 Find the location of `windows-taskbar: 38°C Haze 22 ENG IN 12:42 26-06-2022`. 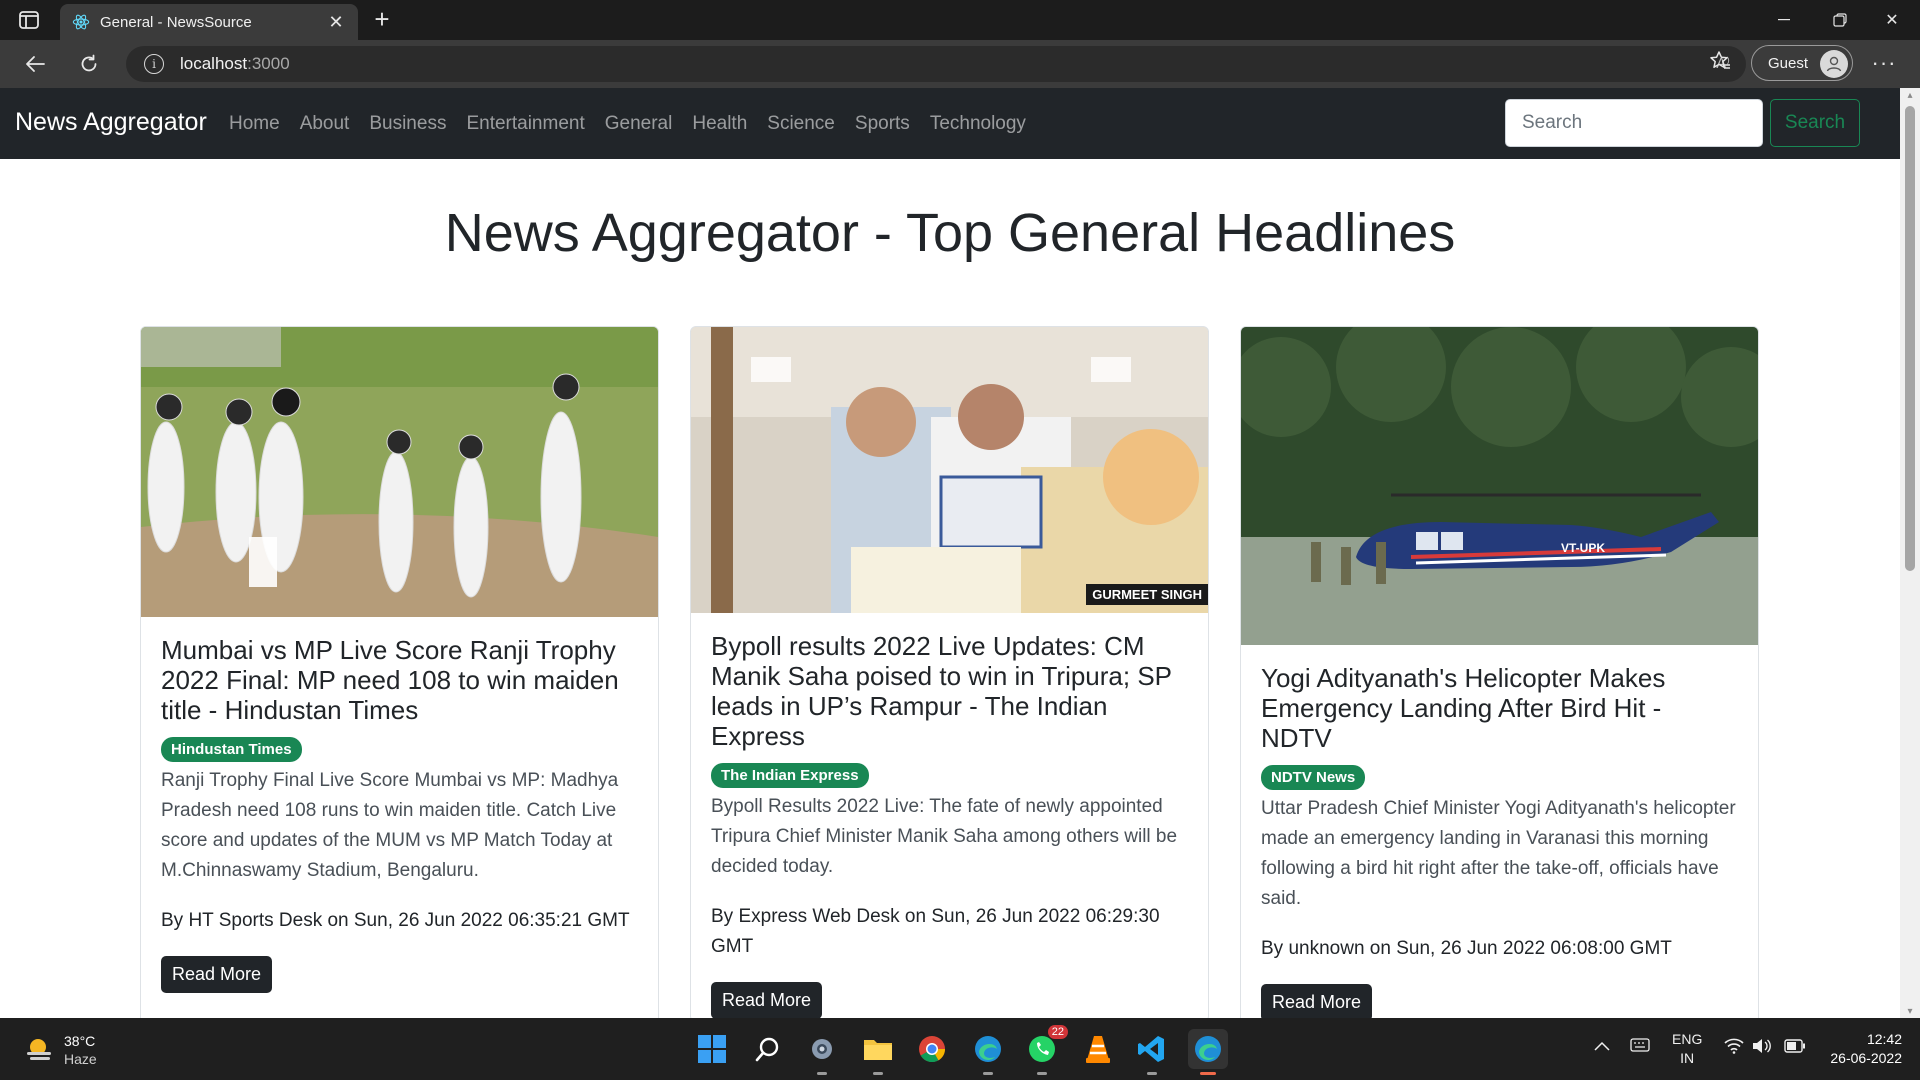

windows-taskbar: 38°C Haze 22 ENG IN 12:42 26-06-2022 is located at coordinates (960, 1049).